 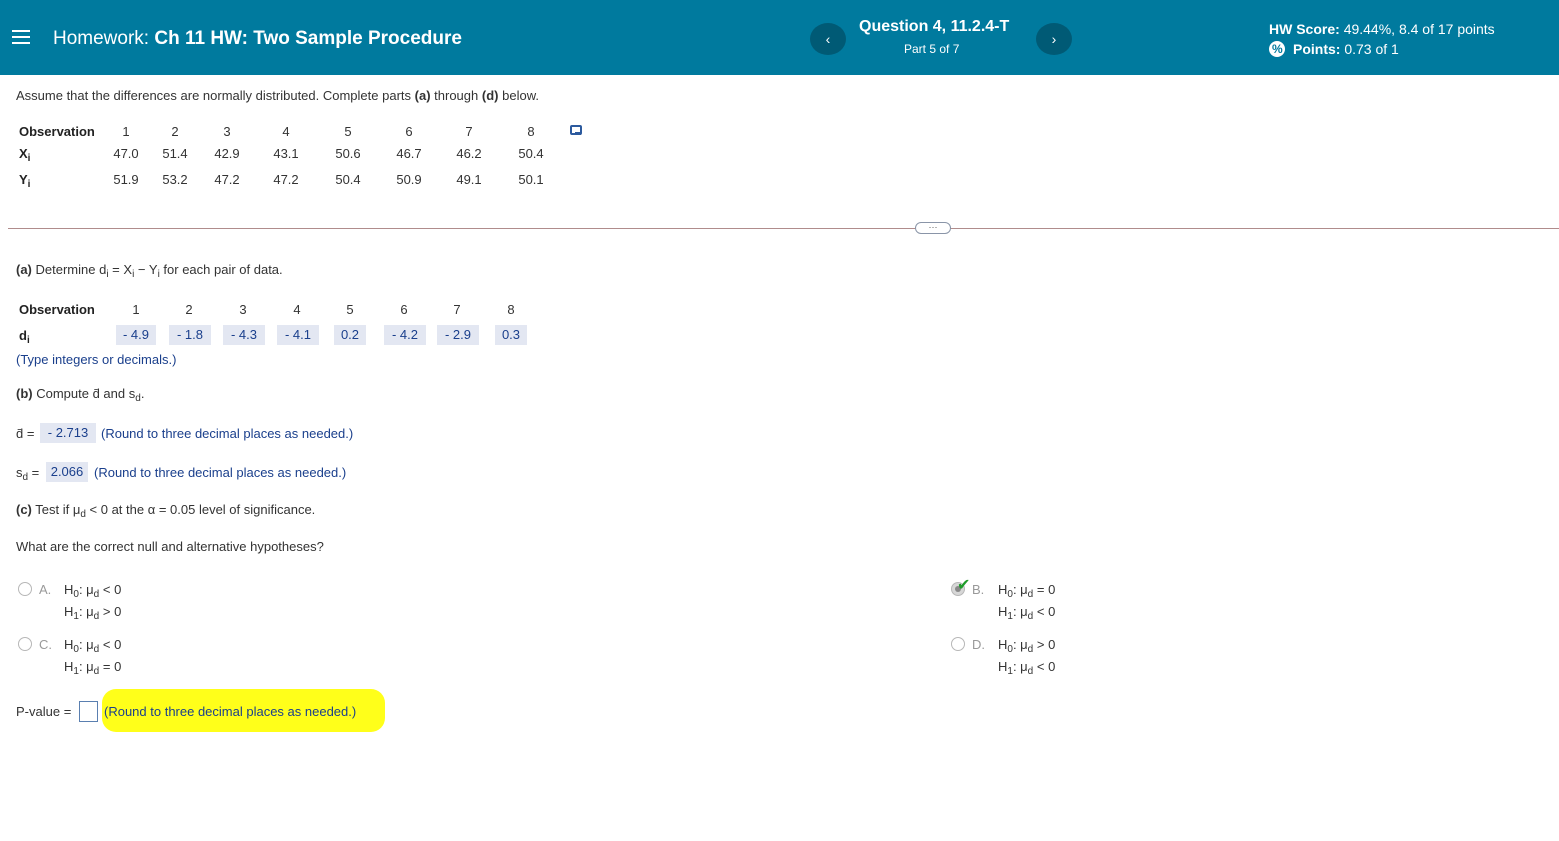 What do you see at coordinates (404, 309) in the screenshot?
I see `table2-obs-cell: 6` at bounding box center [404, 309].